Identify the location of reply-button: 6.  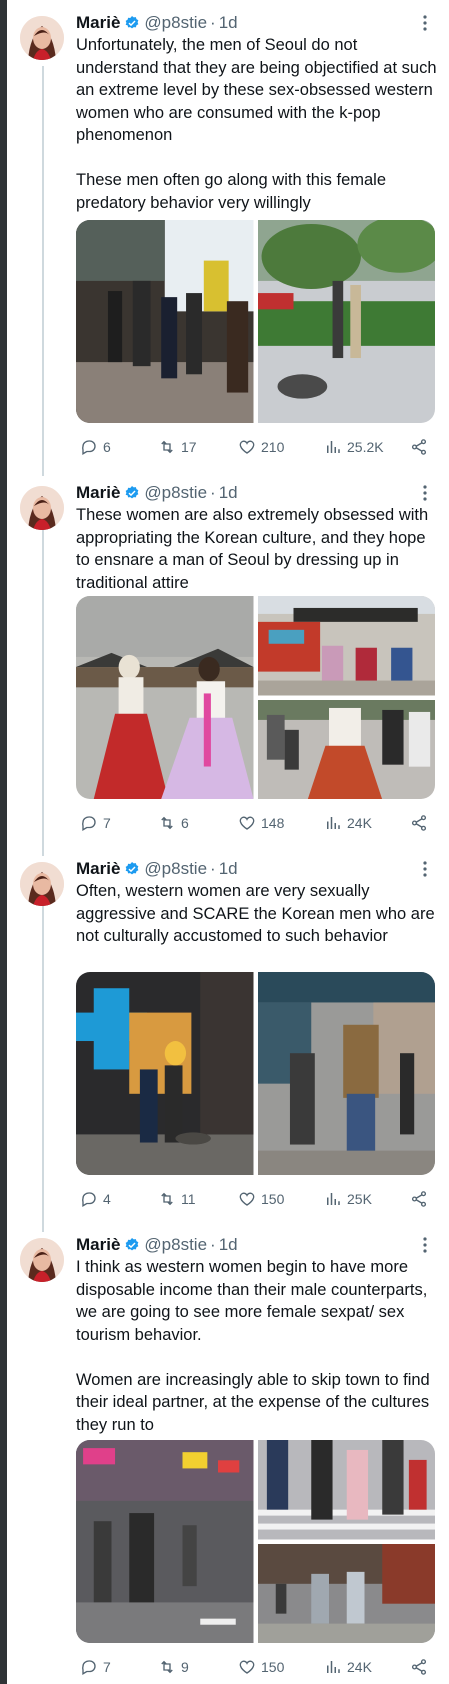
(95, 447).